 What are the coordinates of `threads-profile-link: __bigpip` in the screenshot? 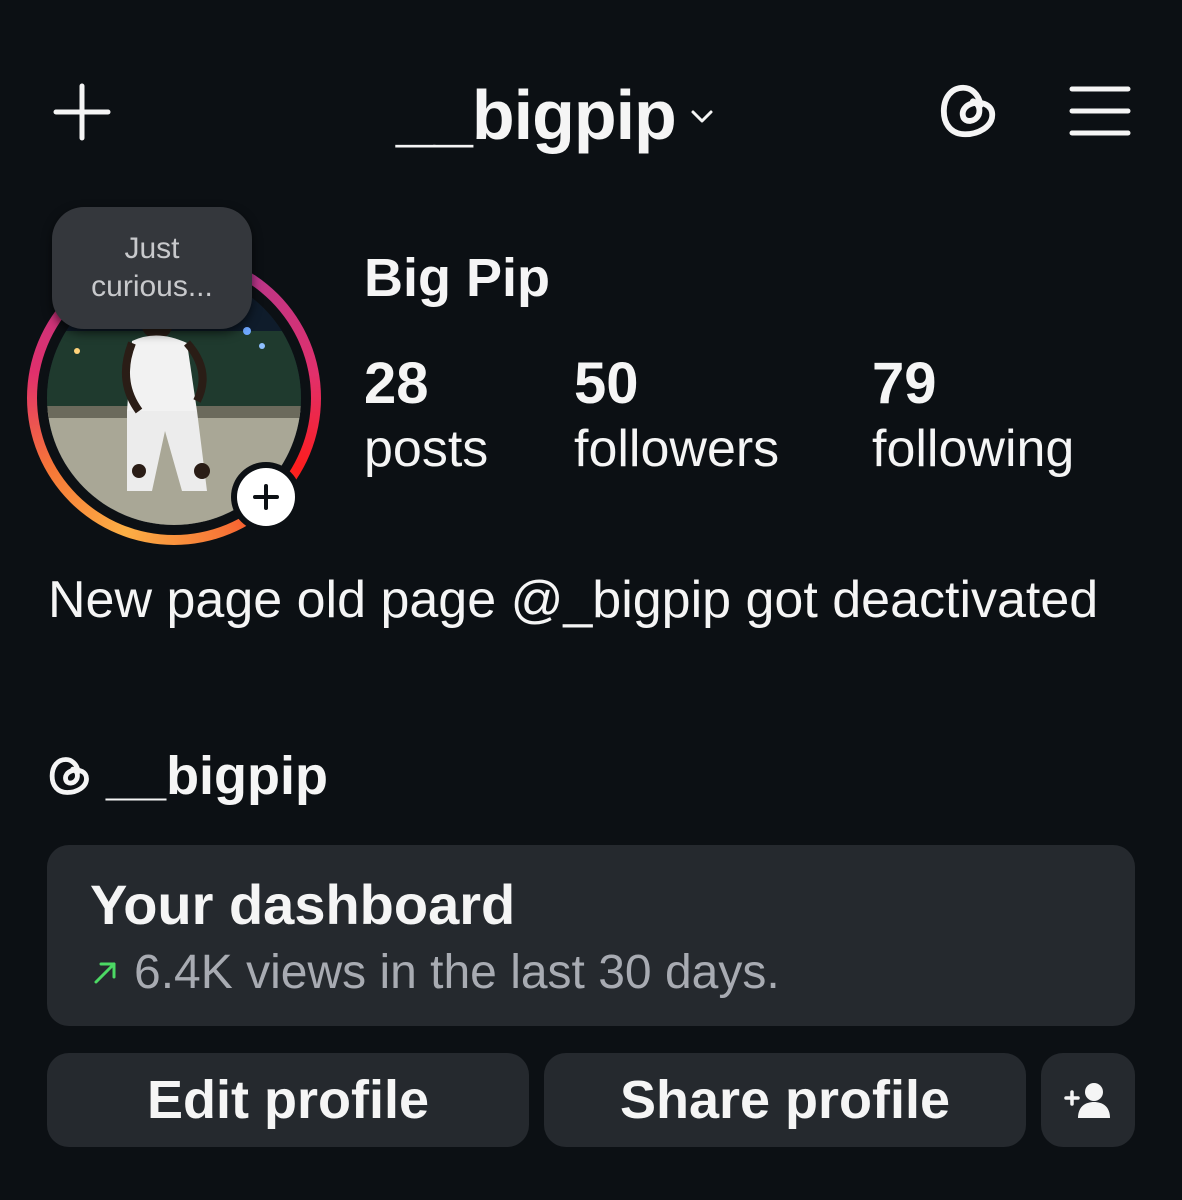 It's located at (188, 776).